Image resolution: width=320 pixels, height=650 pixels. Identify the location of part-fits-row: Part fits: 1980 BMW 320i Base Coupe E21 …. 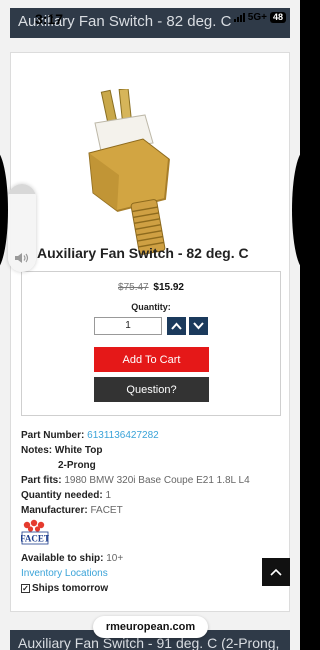
(151, 480).